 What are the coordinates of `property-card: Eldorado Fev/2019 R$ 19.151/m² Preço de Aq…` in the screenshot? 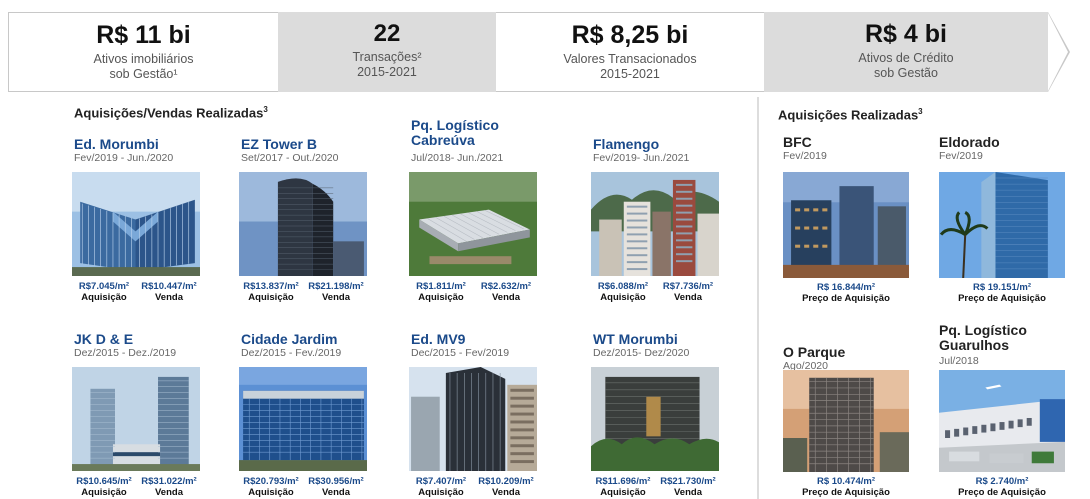 It's located at (1003, 219).